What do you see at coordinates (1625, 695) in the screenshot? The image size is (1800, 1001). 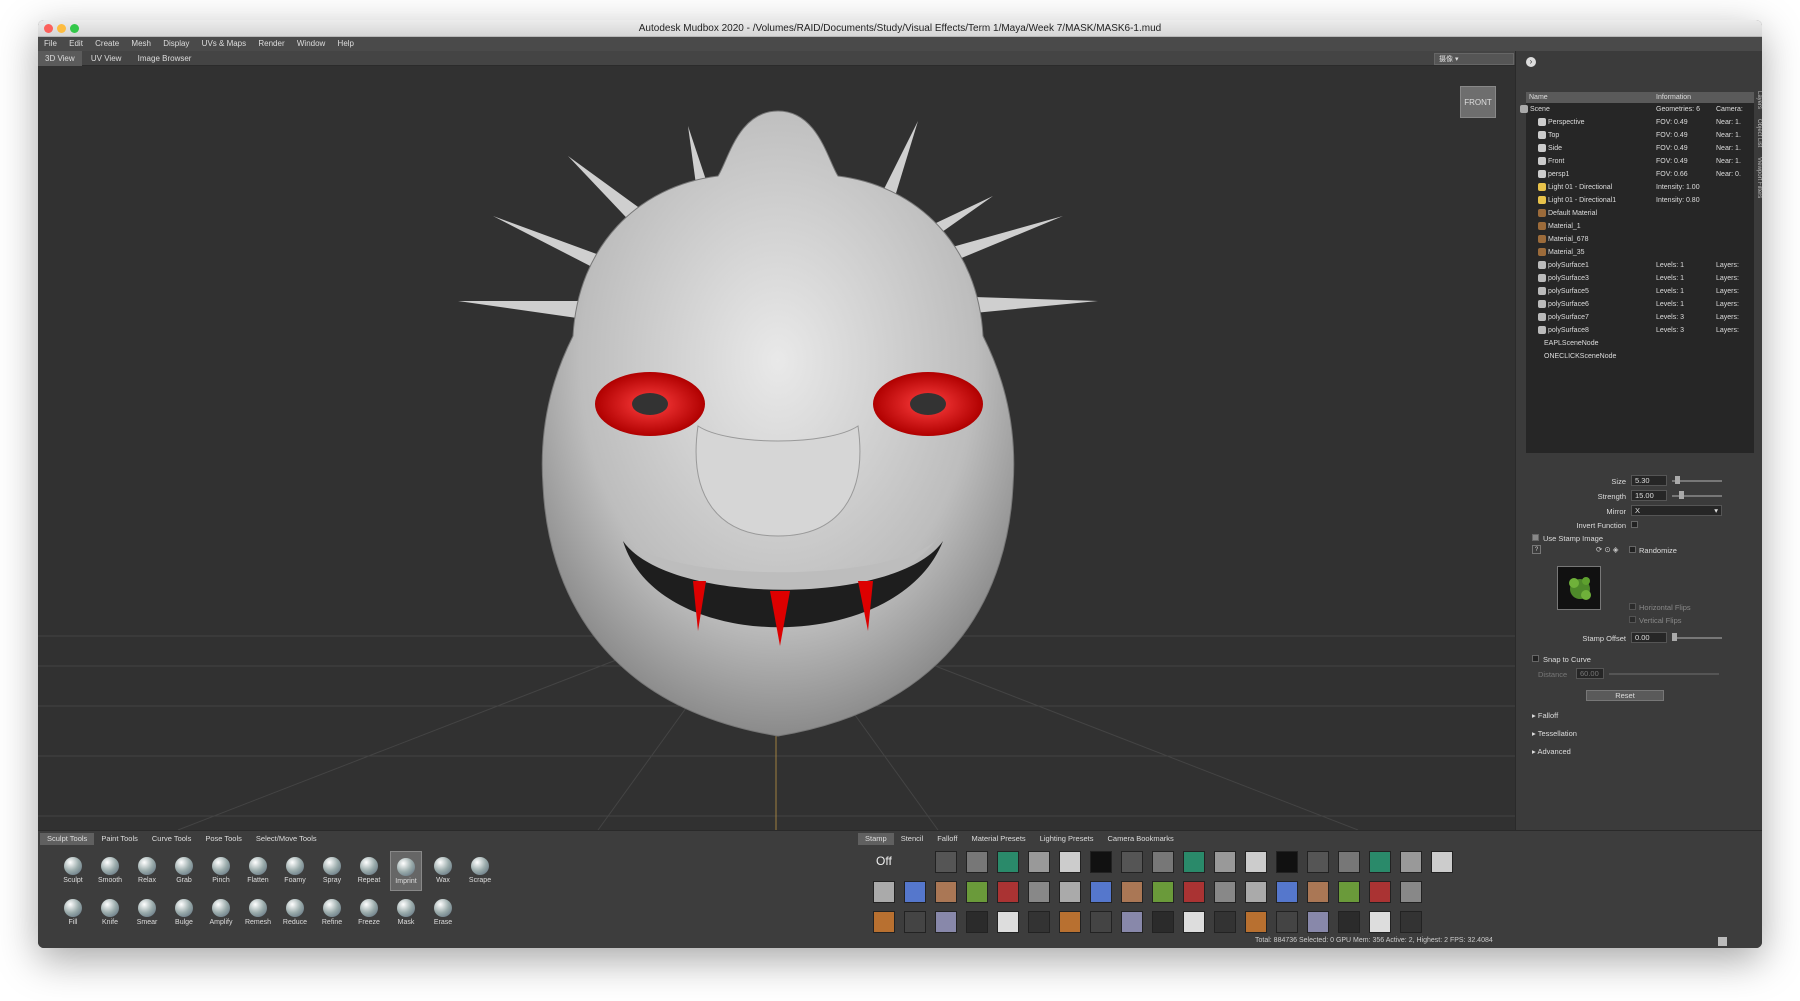 I see `reset-button: Reset` at bounding box center [1625, 695].